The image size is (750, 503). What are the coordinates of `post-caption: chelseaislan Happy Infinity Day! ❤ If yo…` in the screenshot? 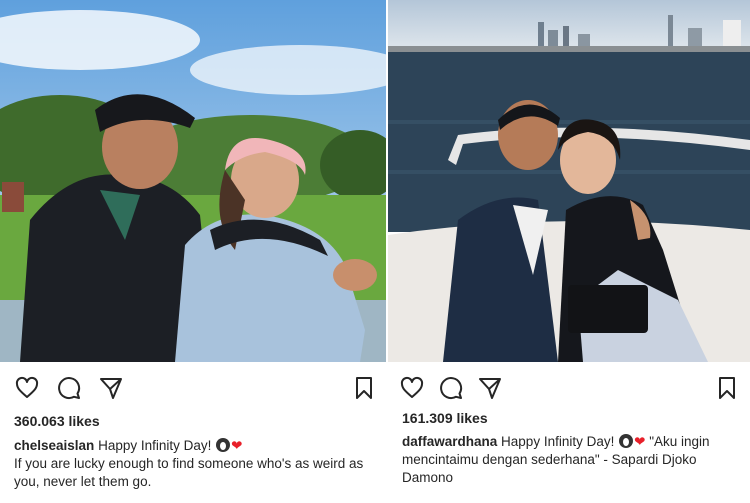 It's located at (195, 464).